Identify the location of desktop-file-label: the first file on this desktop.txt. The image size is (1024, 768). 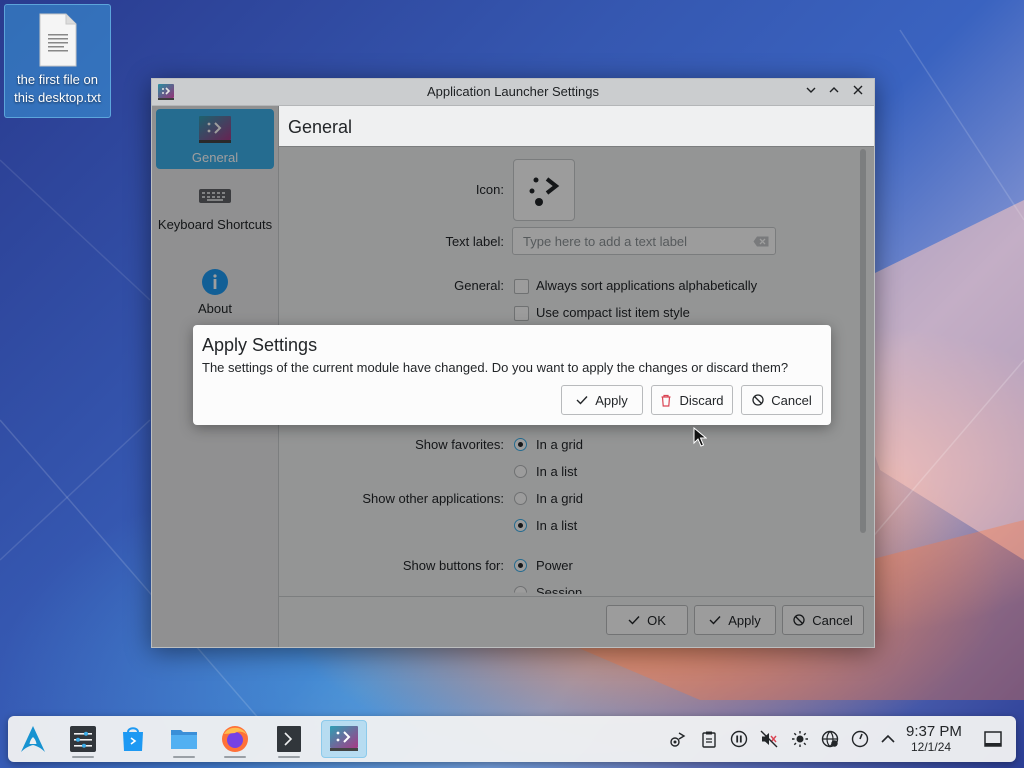
(57, 88).